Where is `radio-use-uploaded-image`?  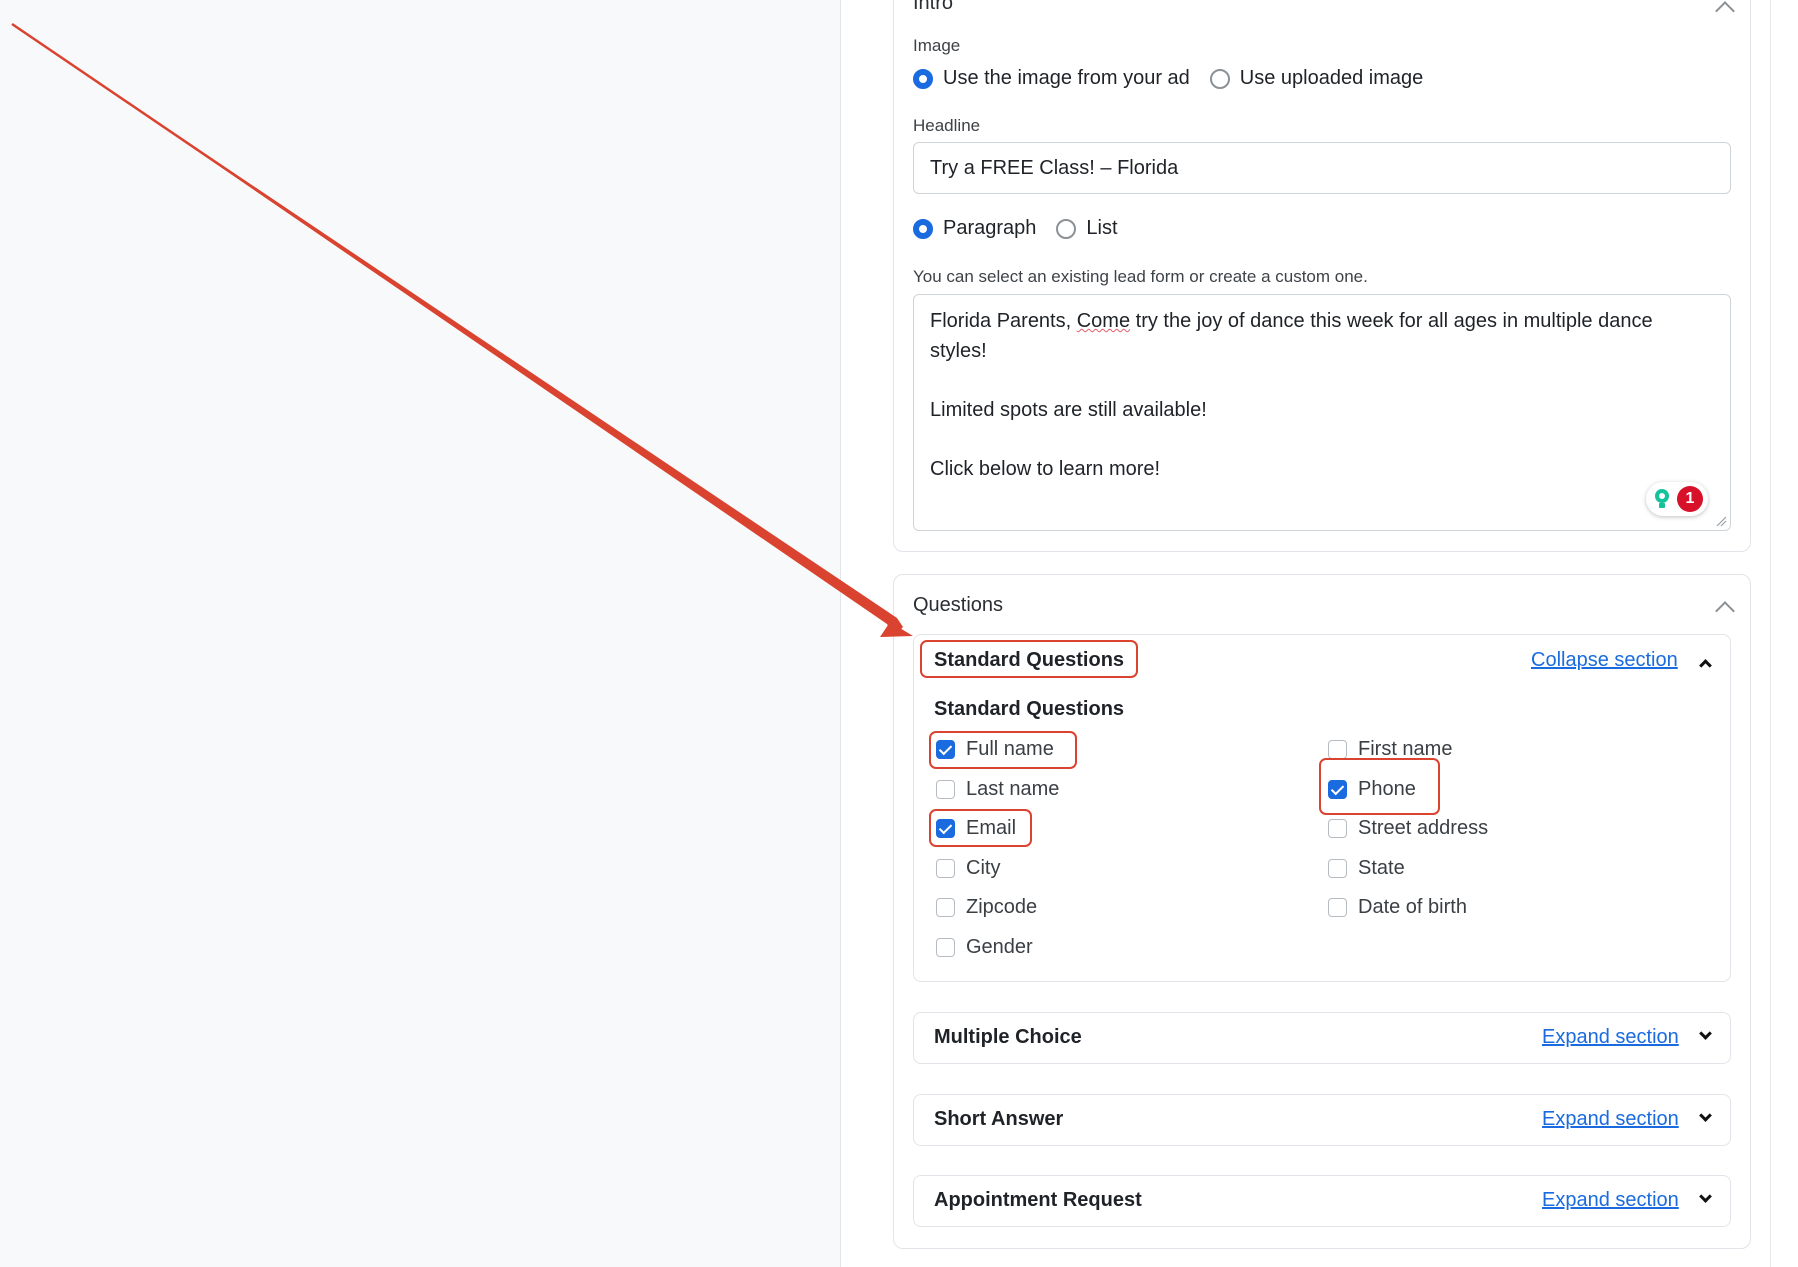
radio-use-uploaded-image is located at coordinates (1219, 78).